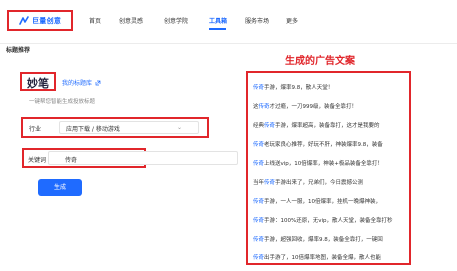 The width and height of the screenshot is (457, 271). I want to click on result-text: 手游，爆率超高，装备靠打，这才是我要的, so click(327, 126).